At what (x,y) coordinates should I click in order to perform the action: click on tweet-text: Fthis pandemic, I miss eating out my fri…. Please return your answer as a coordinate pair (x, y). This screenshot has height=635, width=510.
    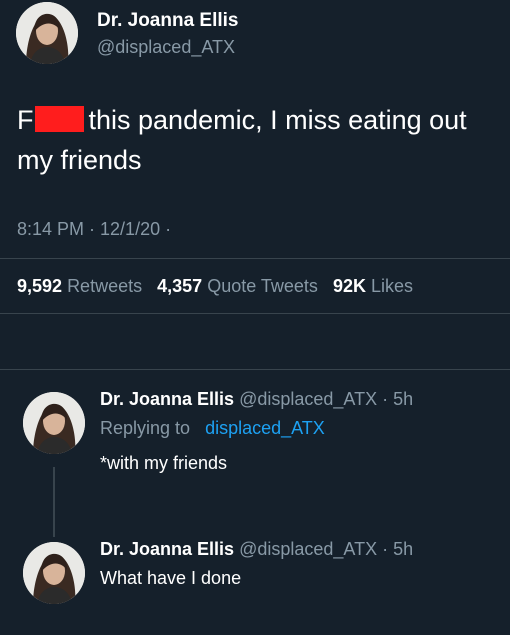
    Looking at the image, I should click on (259, 140).